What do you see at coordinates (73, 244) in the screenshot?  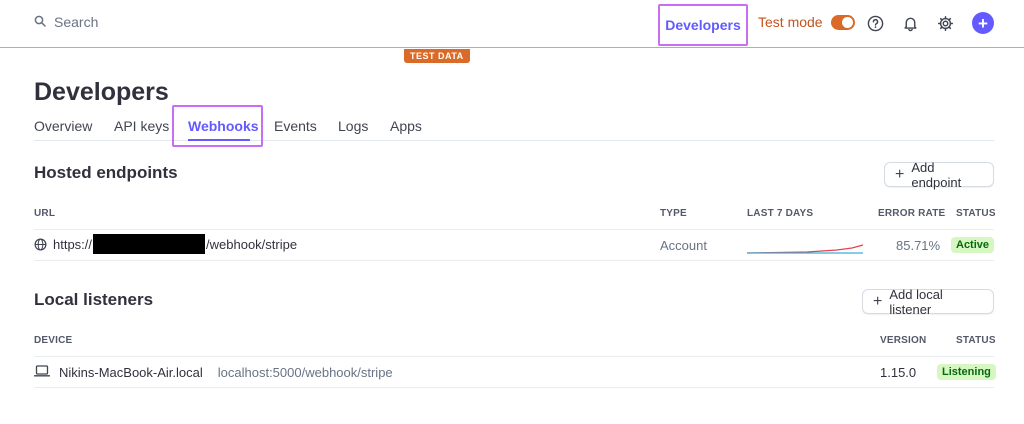 I see `url-prefix: https://` at bounding box center [73, 244].